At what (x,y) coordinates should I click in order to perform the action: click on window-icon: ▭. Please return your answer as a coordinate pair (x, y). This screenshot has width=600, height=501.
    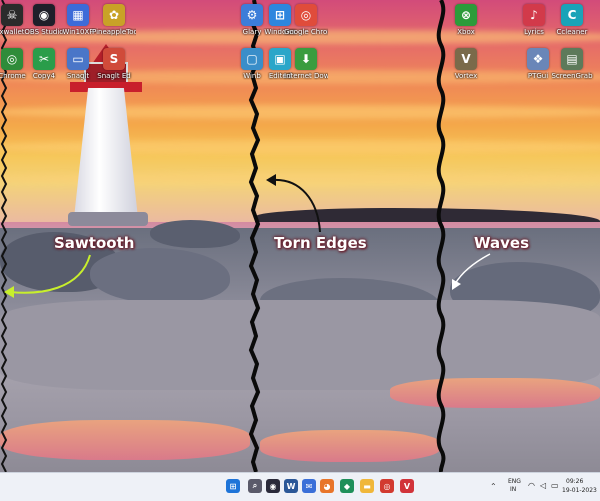
    Looking at the image, I should click on (78, 59).